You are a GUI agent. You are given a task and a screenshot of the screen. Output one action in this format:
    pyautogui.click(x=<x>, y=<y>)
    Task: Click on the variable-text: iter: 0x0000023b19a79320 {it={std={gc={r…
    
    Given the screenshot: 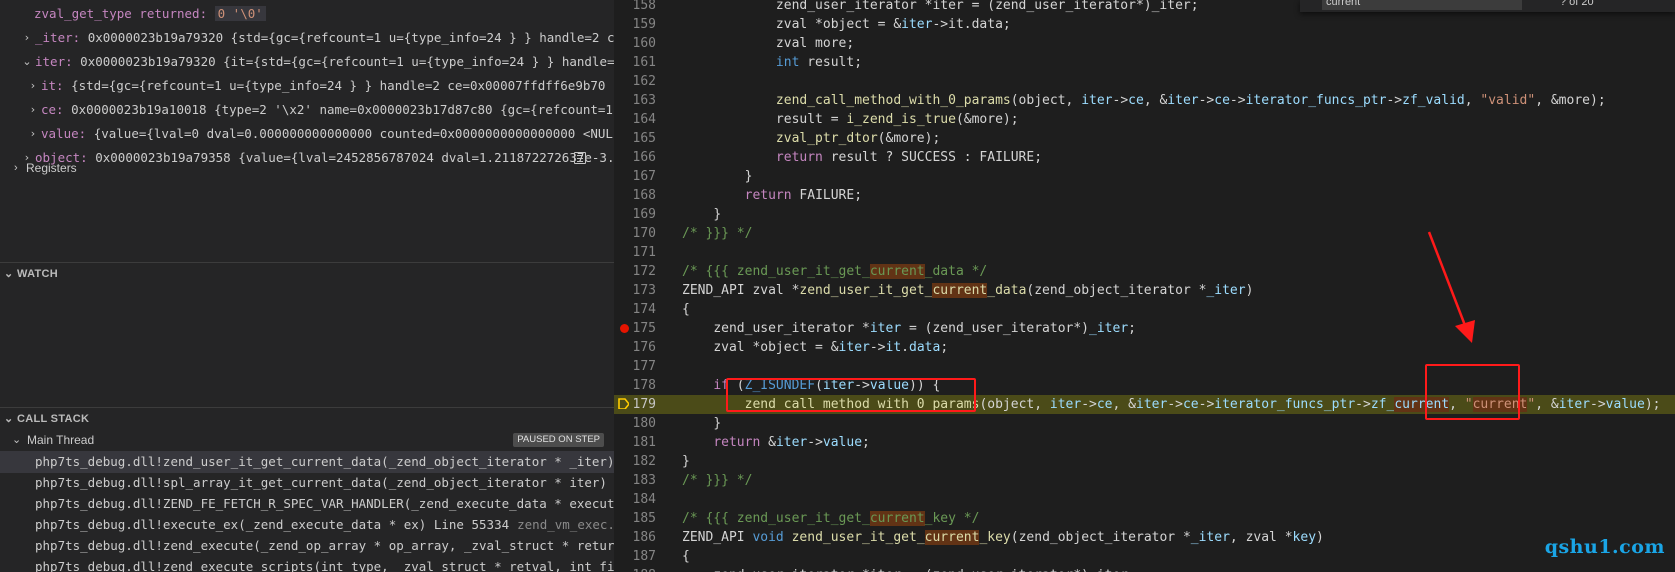 What is the action you would take?
    pyautogui.click(x=324, y=62)
    